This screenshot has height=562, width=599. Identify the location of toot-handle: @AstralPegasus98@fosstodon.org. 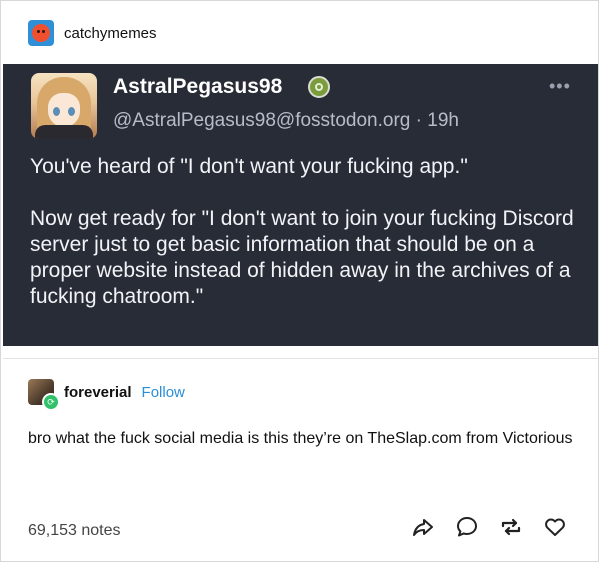
(262, 120).